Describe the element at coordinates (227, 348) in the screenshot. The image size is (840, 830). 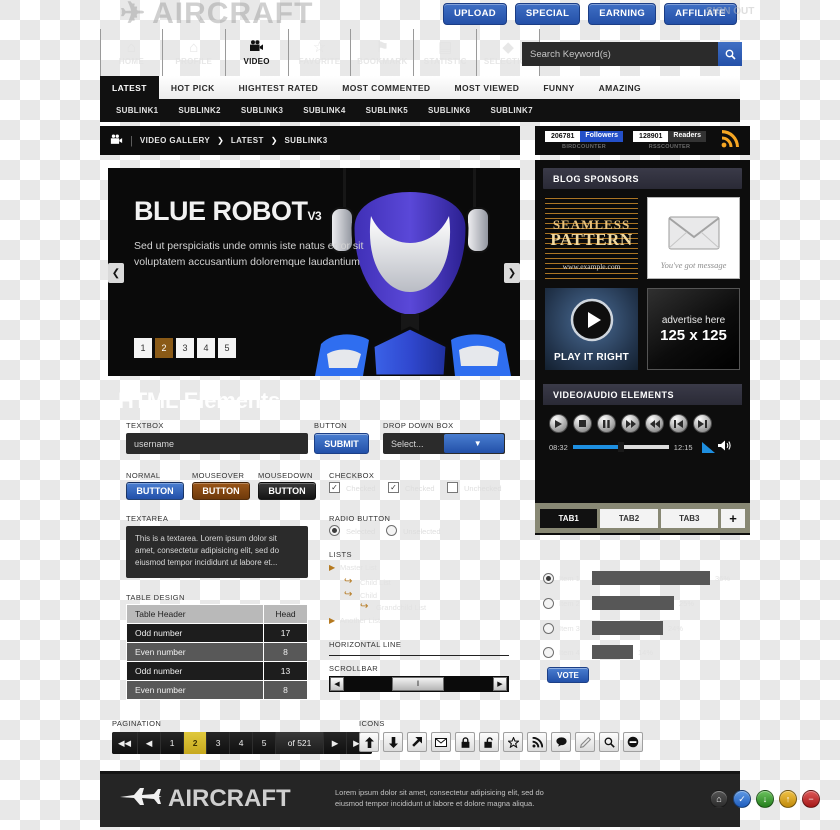
I see `slider-thumb-5: 5` at that location.